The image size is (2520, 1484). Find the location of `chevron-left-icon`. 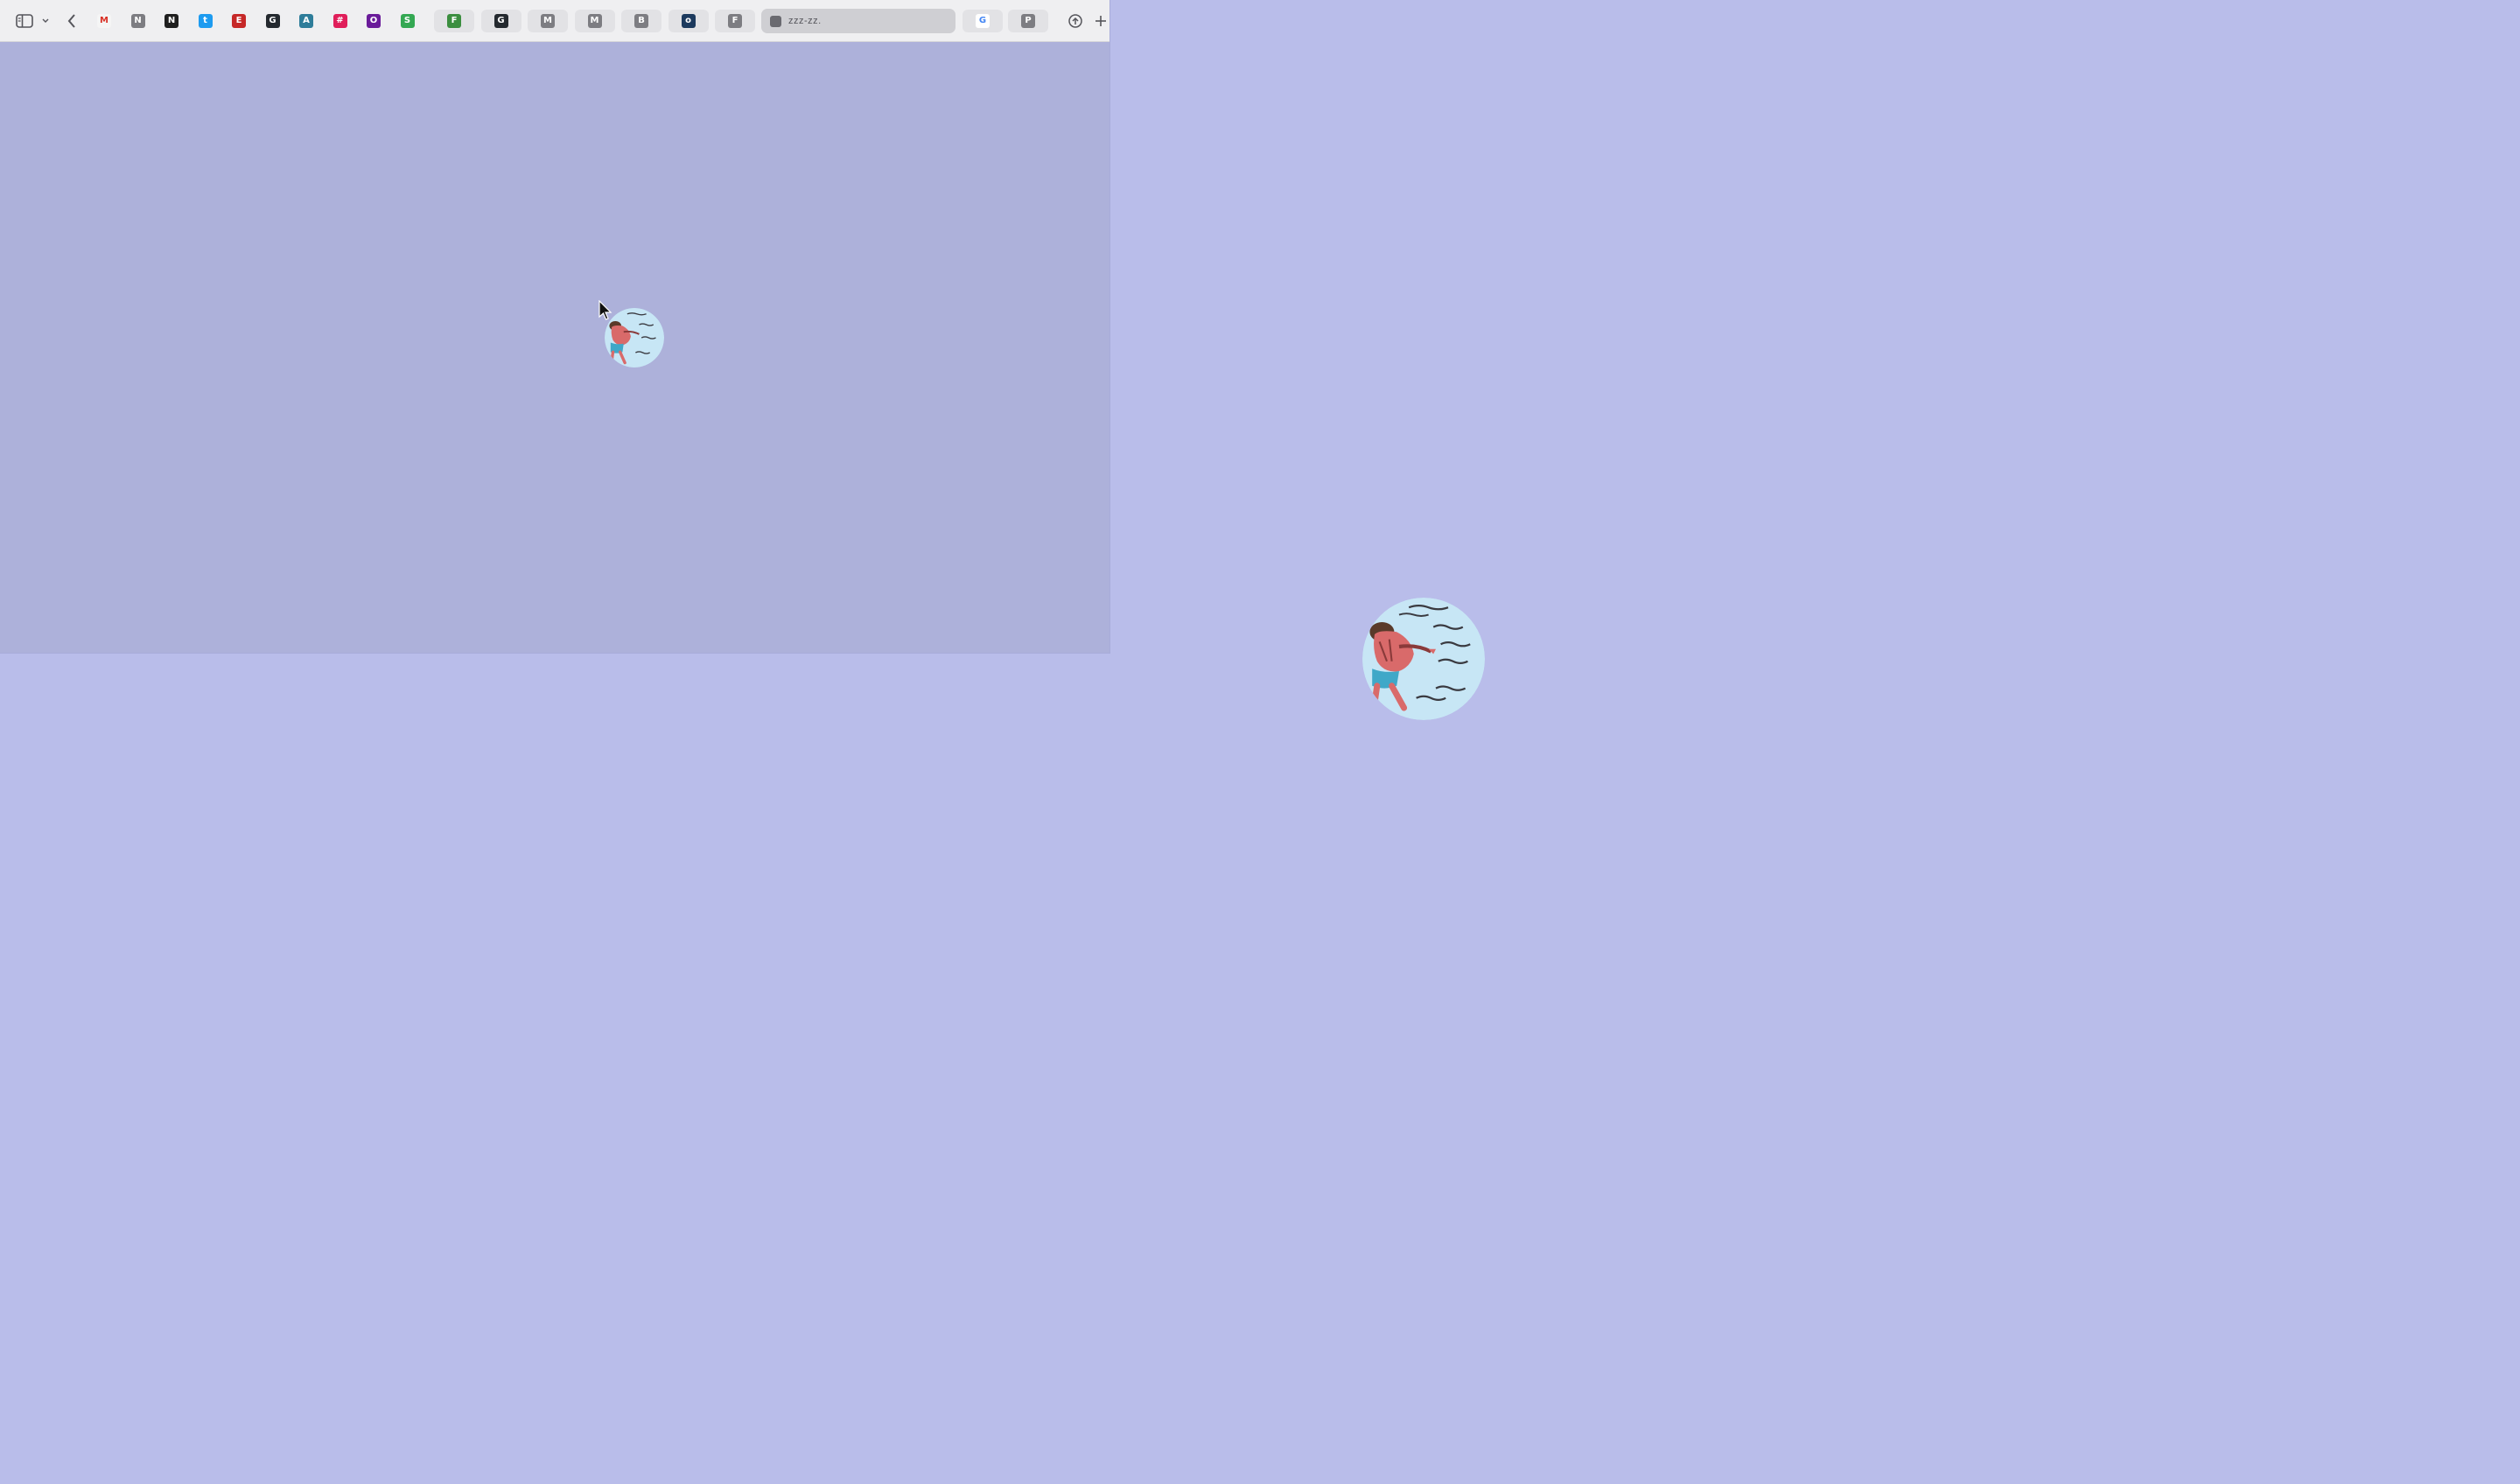

chevron-left-icon is located at coordinates (71, 21).